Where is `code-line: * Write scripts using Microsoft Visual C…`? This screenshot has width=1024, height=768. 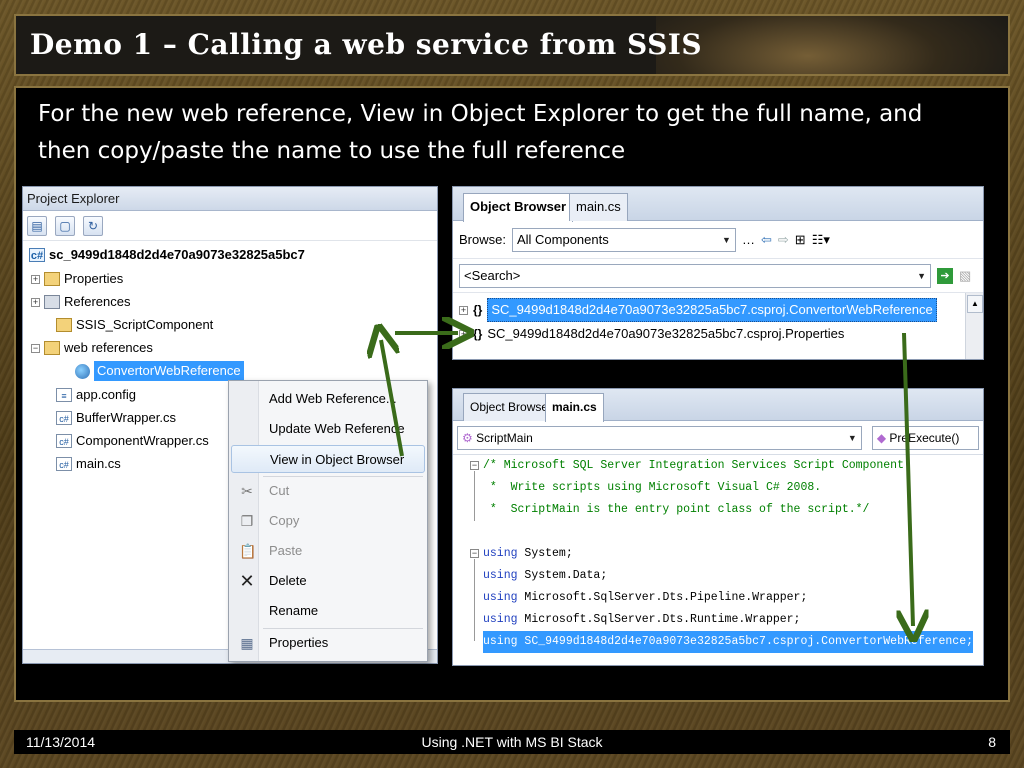
code-line: * Write scripts using Microsoft Visual C… is located at coordinates (652, 488).